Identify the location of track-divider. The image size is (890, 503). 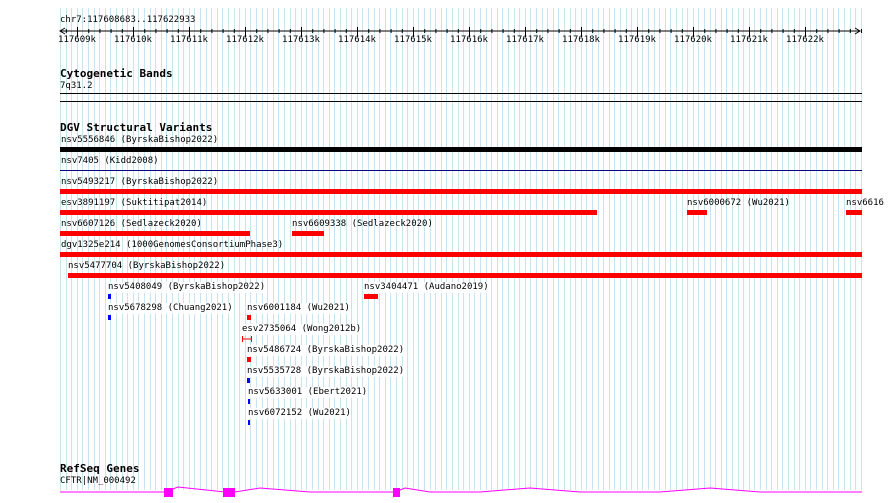
(461, 101).